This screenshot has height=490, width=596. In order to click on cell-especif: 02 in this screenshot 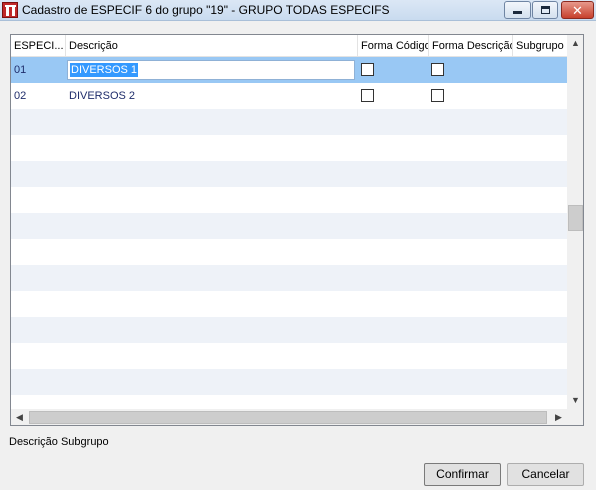, I will do `click(38, 96)`.